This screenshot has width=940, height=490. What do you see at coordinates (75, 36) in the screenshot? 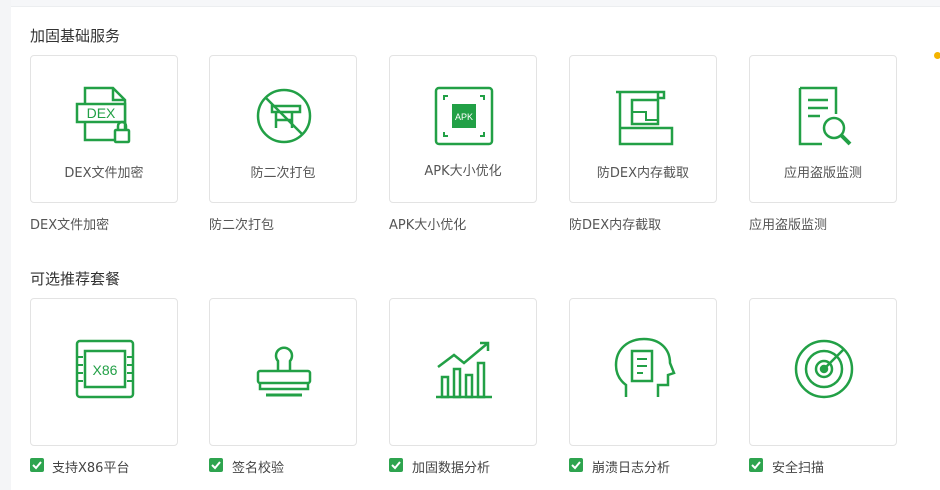
I see `section-title-basic: 加固基础服务` at bounding box center [75, 36].